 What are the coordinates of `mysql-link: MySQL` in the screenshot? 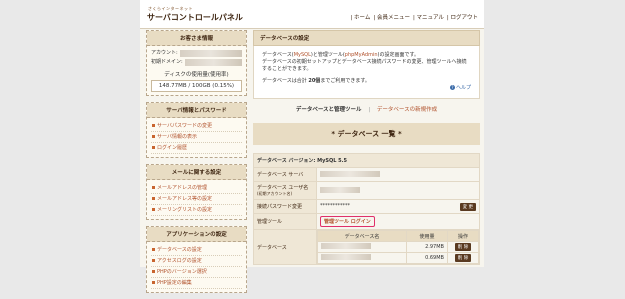 It's located at (302, 55).